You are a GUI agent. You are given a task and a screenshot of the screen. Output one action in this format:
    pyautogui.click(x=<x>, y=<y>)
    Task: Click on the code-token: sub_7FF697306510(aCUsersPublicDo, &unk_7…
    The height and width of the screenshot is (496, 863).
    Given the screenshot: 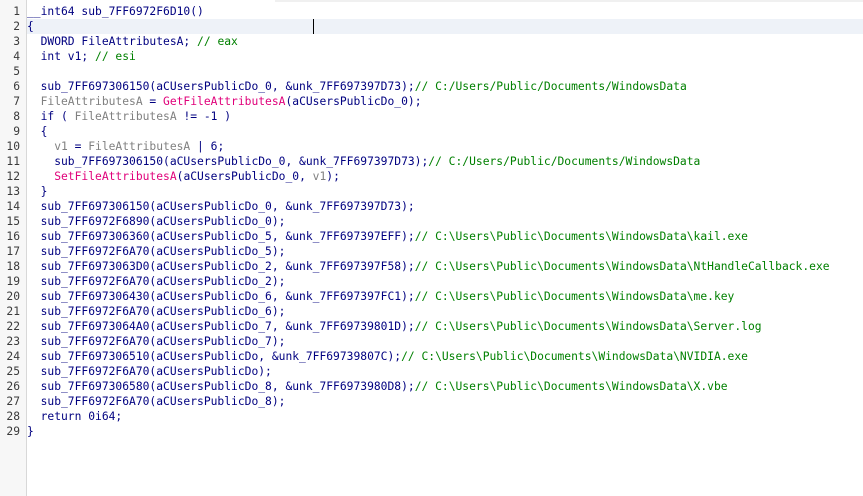 What is the action you would take?
    pyautogui.click(x=214, y=356)
    